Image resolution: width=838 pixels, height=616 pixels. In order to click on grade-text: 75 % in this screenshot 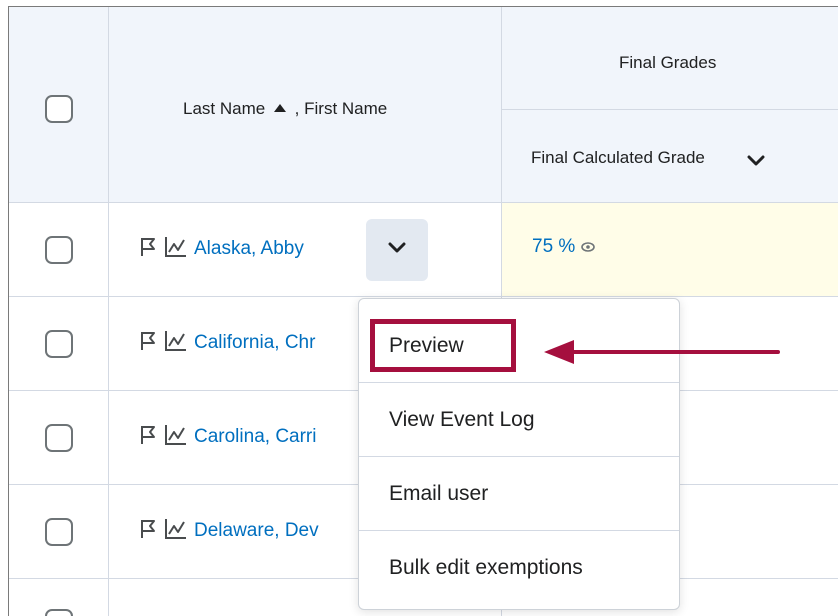, I will do `click(554, 246)`.